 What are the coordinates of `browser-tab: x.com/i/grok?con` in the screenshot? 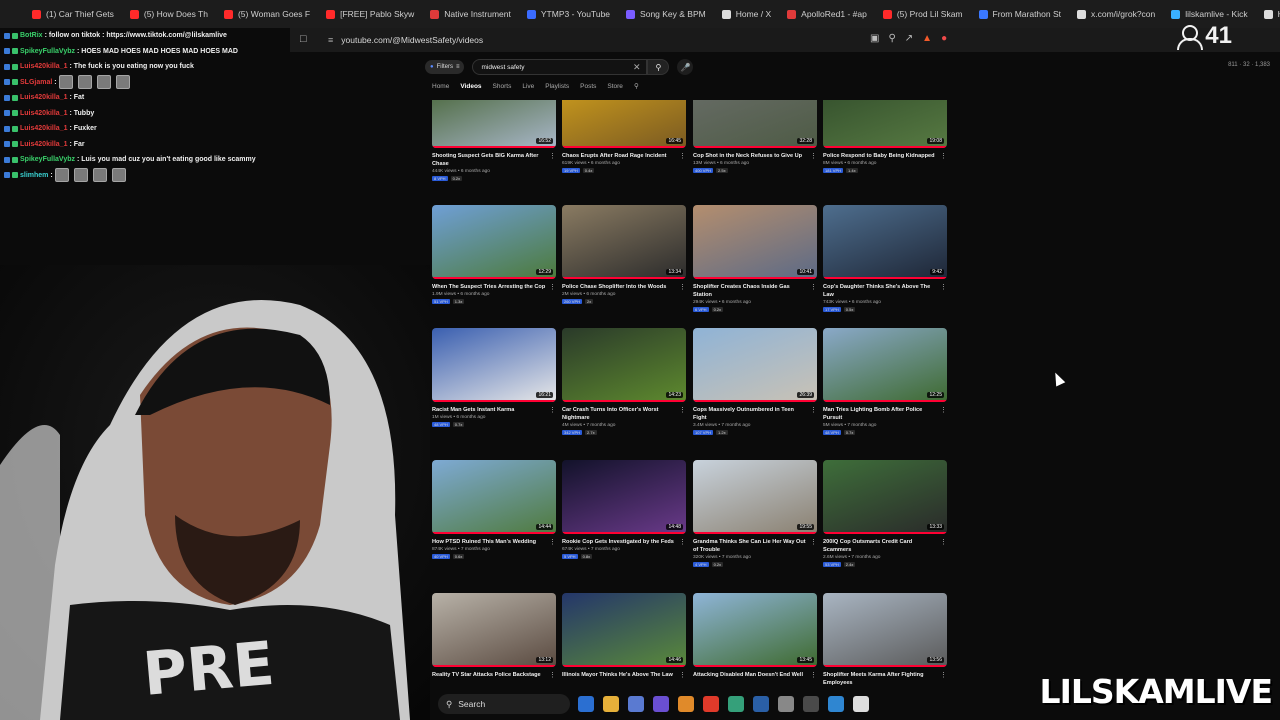 It's located at (1116, 14).